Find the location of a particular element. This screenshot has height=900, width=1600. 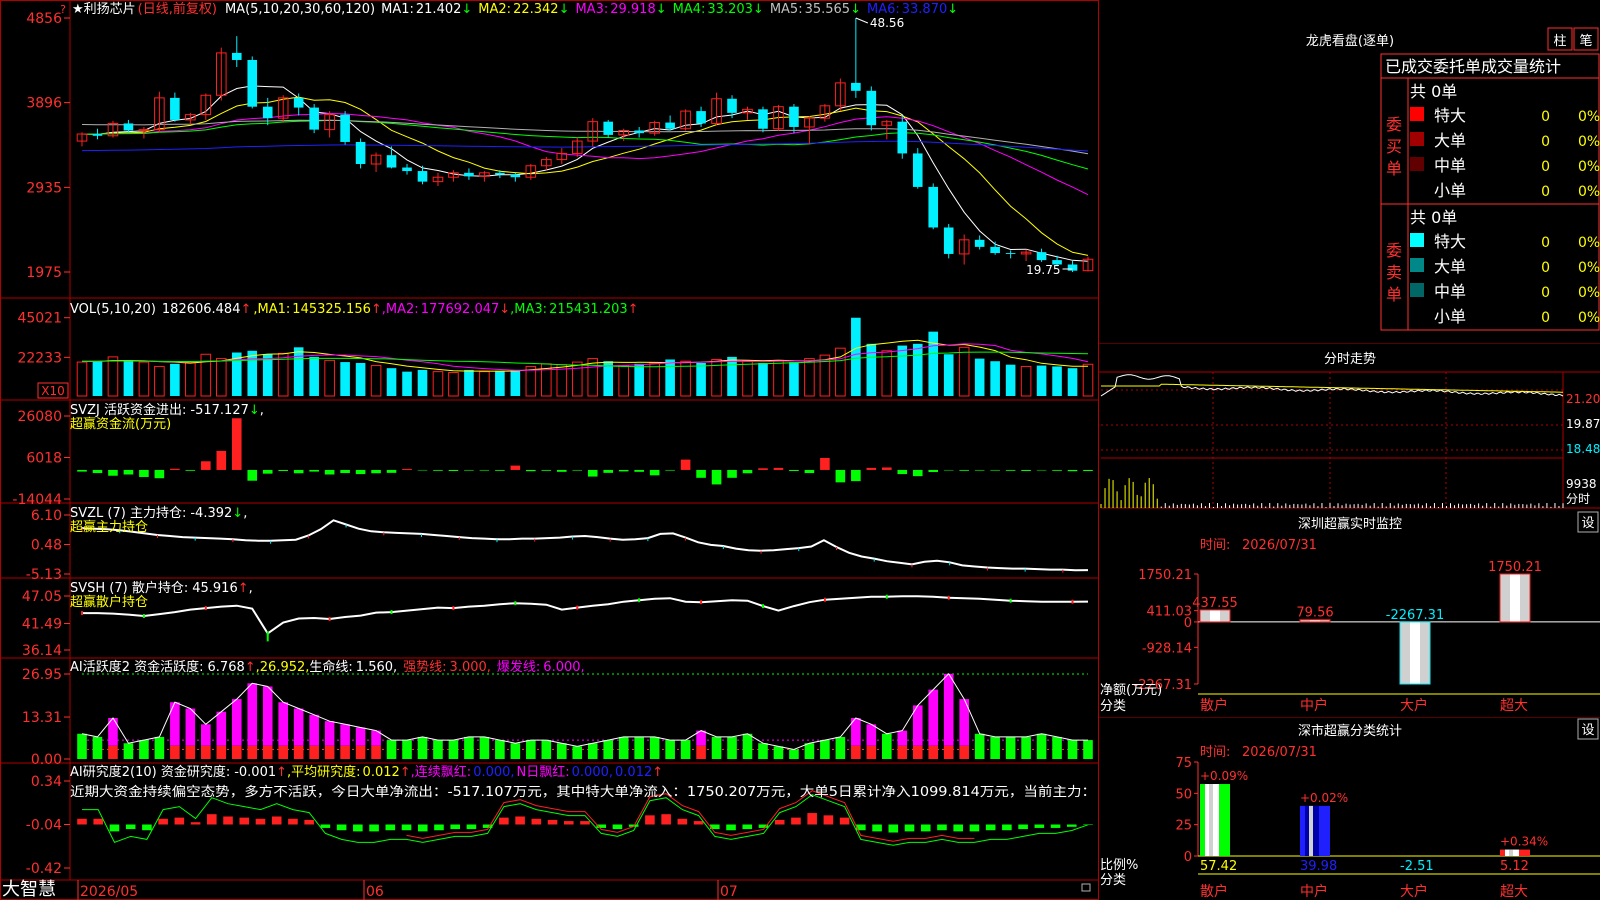

lock-icon is located at coordinates (1086, 887).